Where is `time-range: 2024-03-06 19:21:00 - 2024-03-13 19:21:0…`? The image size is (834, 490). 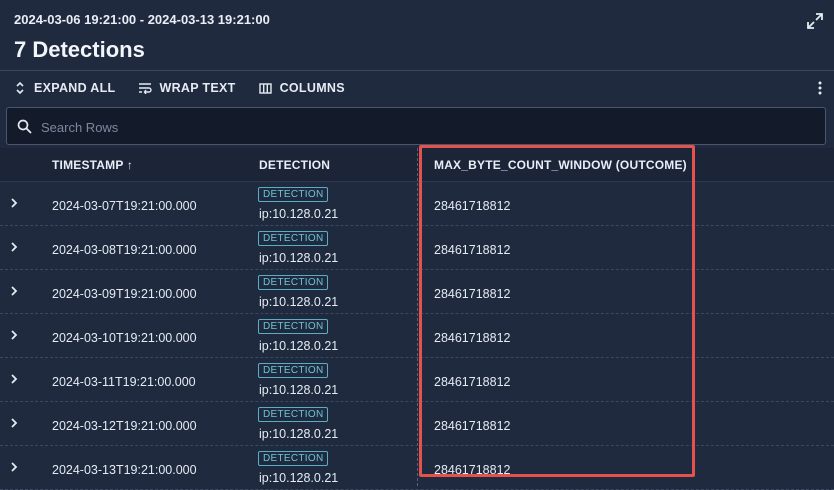 time-range: 2024-03-06 19:21:00 - 2024-03-13 19:21:0… is located at coordinates (142, 19).